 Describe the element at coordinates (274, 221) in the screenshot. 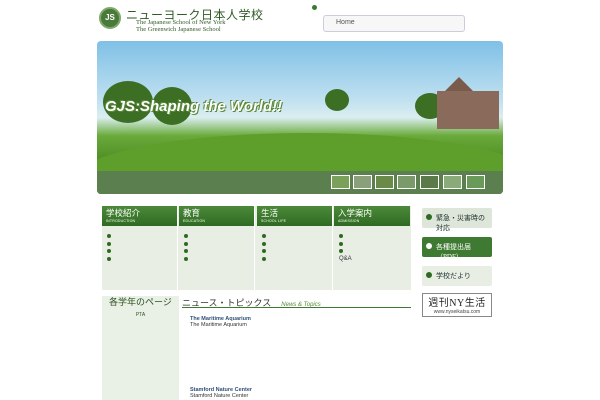

I see `nav-label-en: SCHOOL LIFE` at that location.